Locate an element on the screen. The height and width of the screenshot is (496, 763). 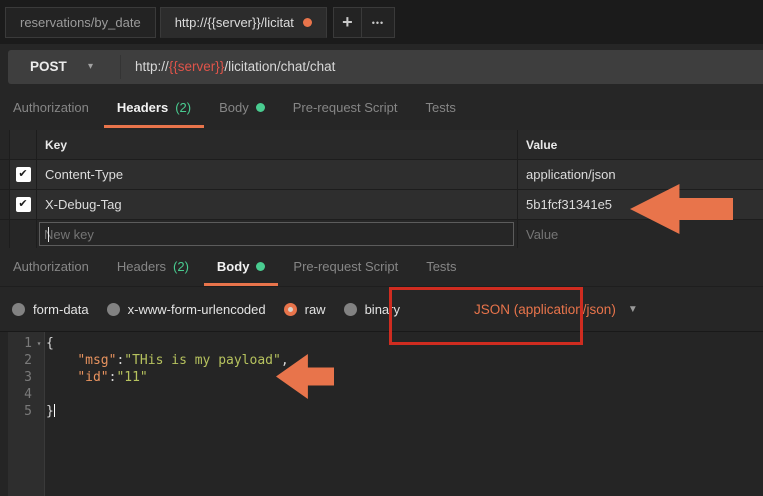
window-tab-http-server-licitat: http://{{server}}/licitat is located at coordinates (243, 22).